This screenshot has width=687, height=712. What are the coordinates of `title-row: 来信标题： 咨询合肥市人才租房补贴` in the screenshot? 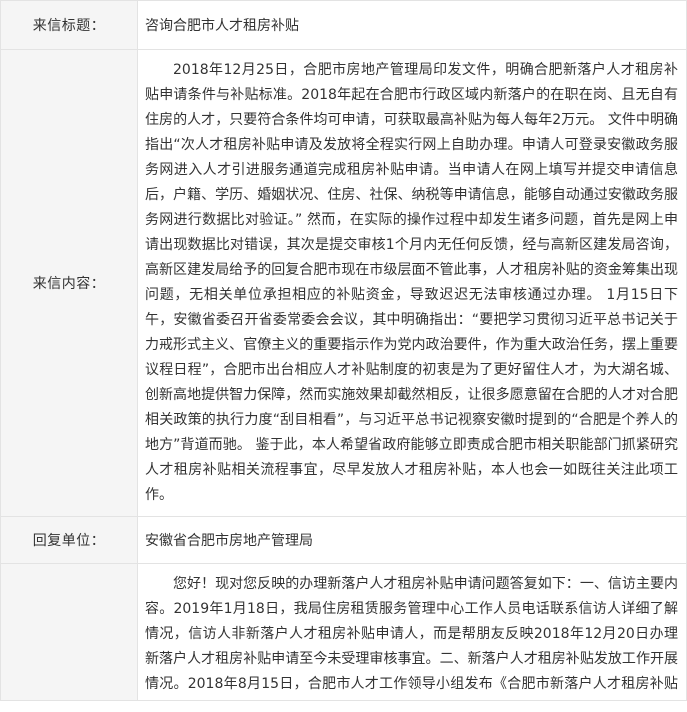 It's located at (343, 25).